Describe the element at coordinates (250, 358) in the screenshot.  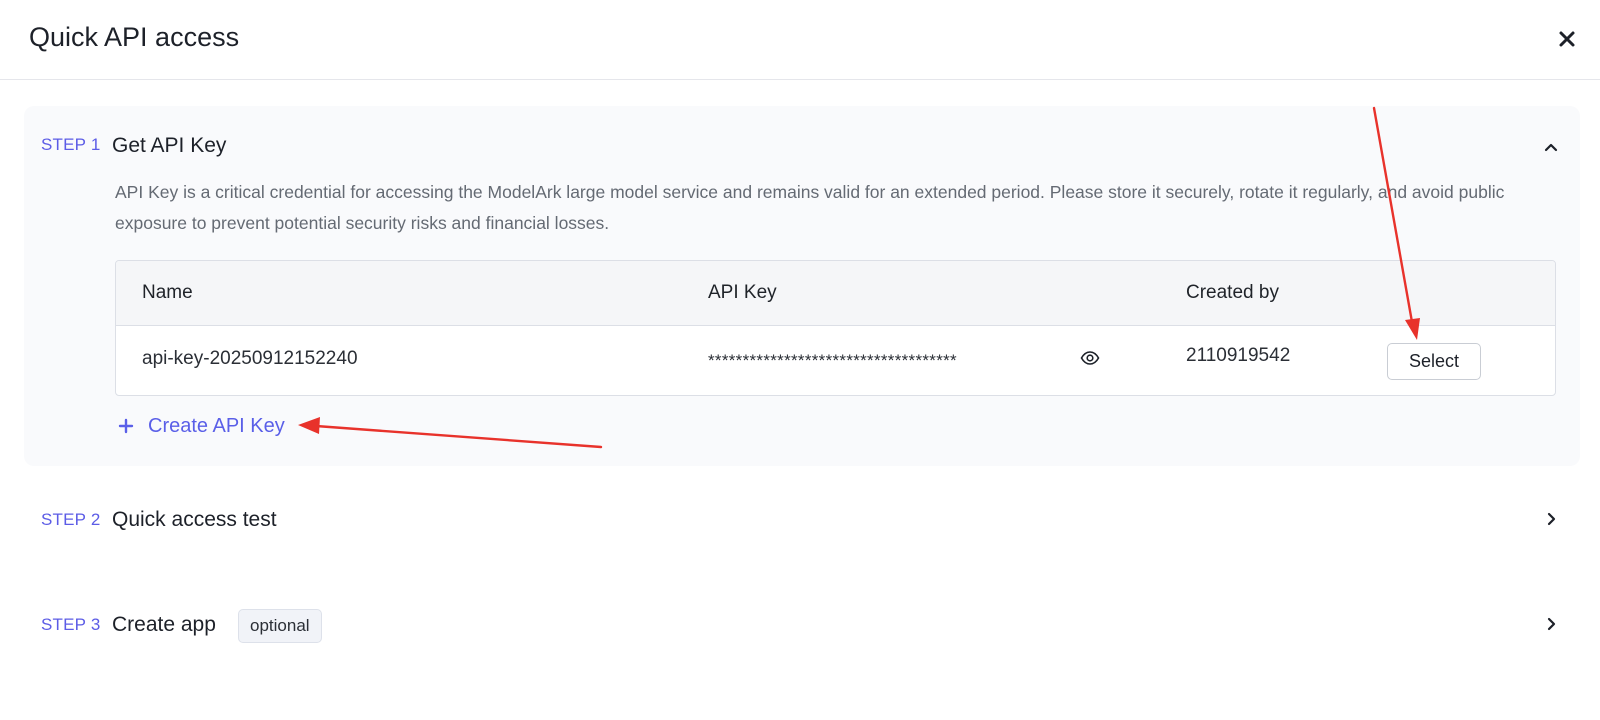
I see `row-name-cell: api-key-20250912152240` at that location.